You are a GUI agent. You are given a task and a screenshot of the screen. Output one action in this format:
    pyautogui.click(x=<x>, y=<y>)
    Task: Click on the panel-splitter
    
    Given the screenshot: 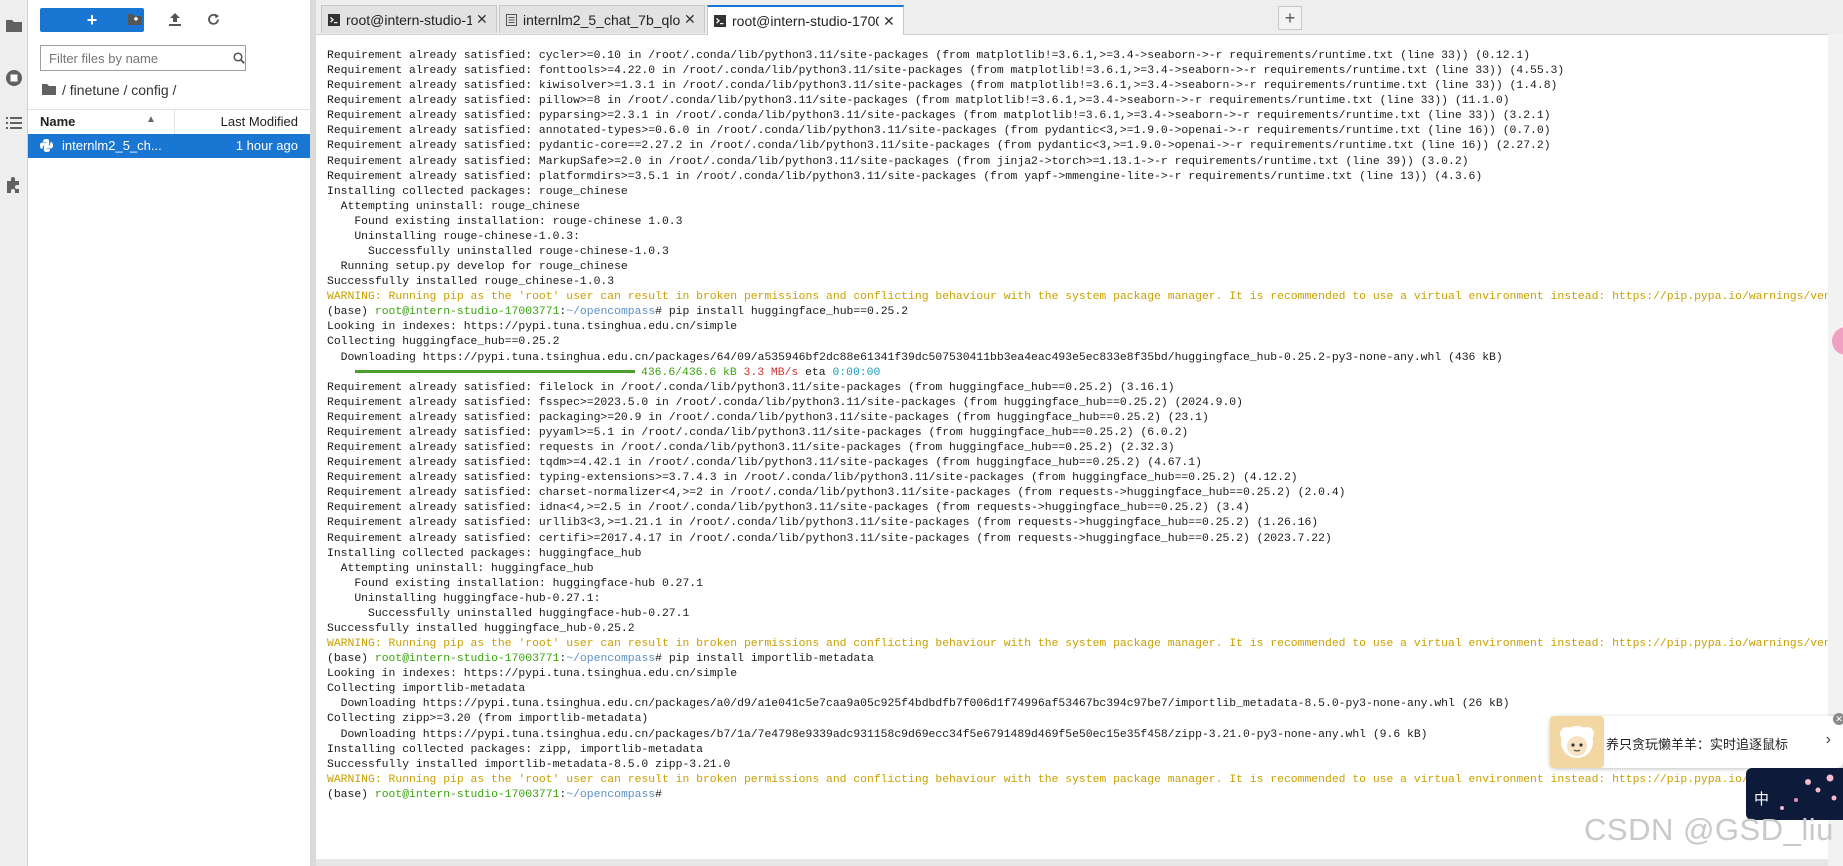 What is the action you would take?
    pyautogui.click(x=313, y=433)
    